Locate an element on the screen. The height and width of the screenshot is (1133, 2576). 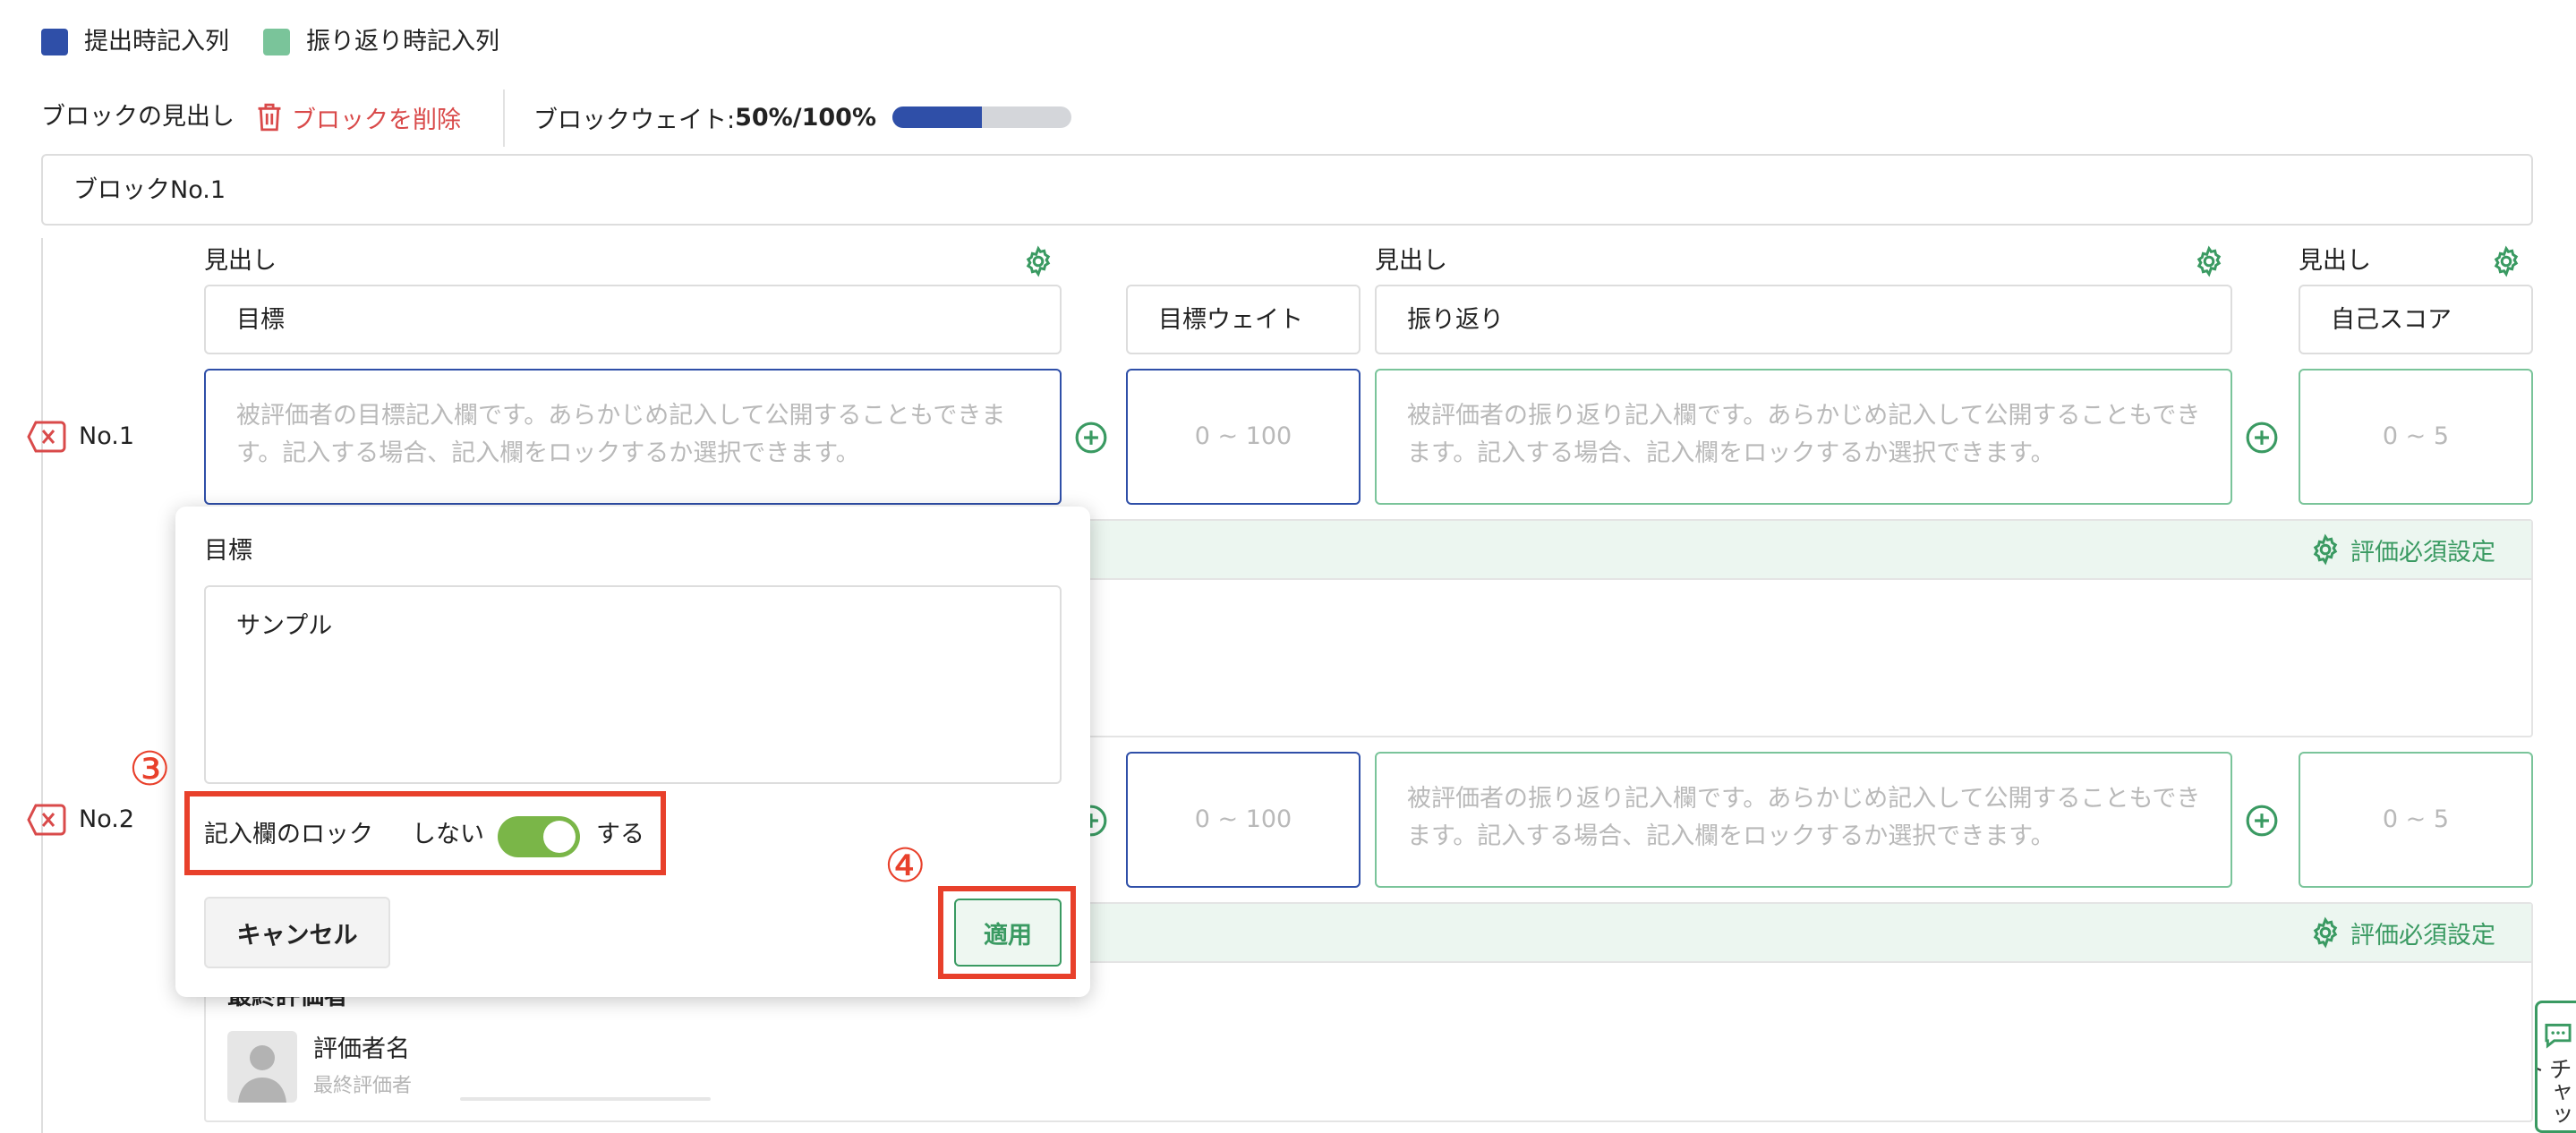
col1-heading-input: 目標 is located at coordinates (633, 320).